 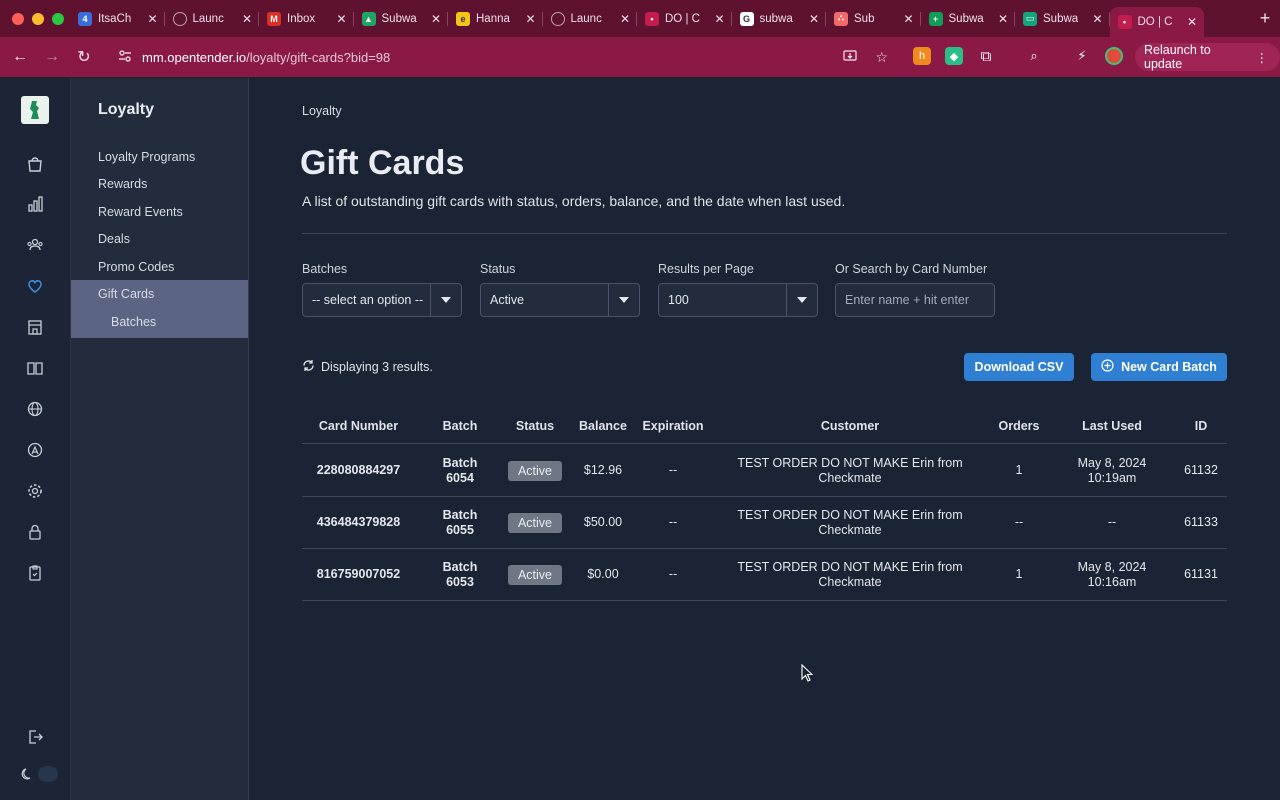 I want to click on customers-users-icon, so click(x=35, y=245).